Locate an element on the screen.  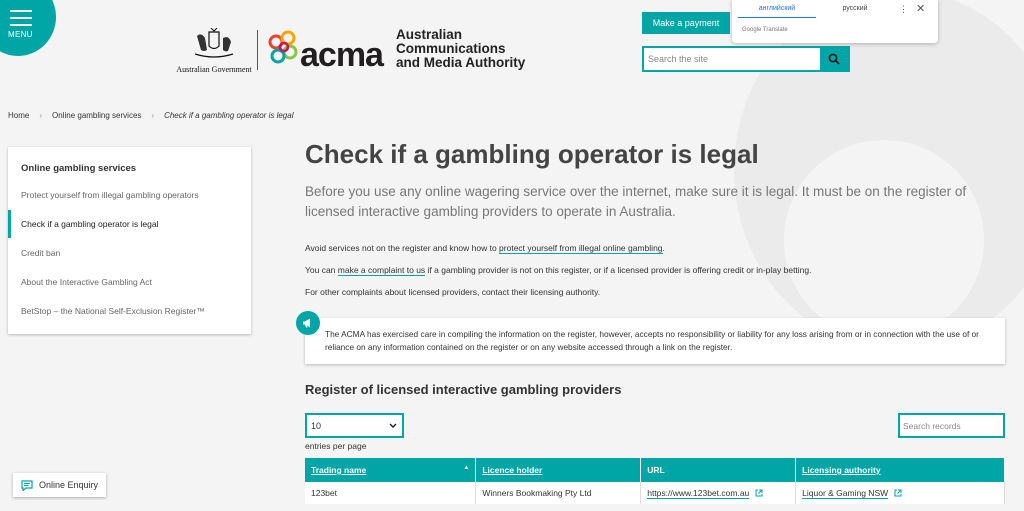
records-search-input is located at coordinates (951, 425).